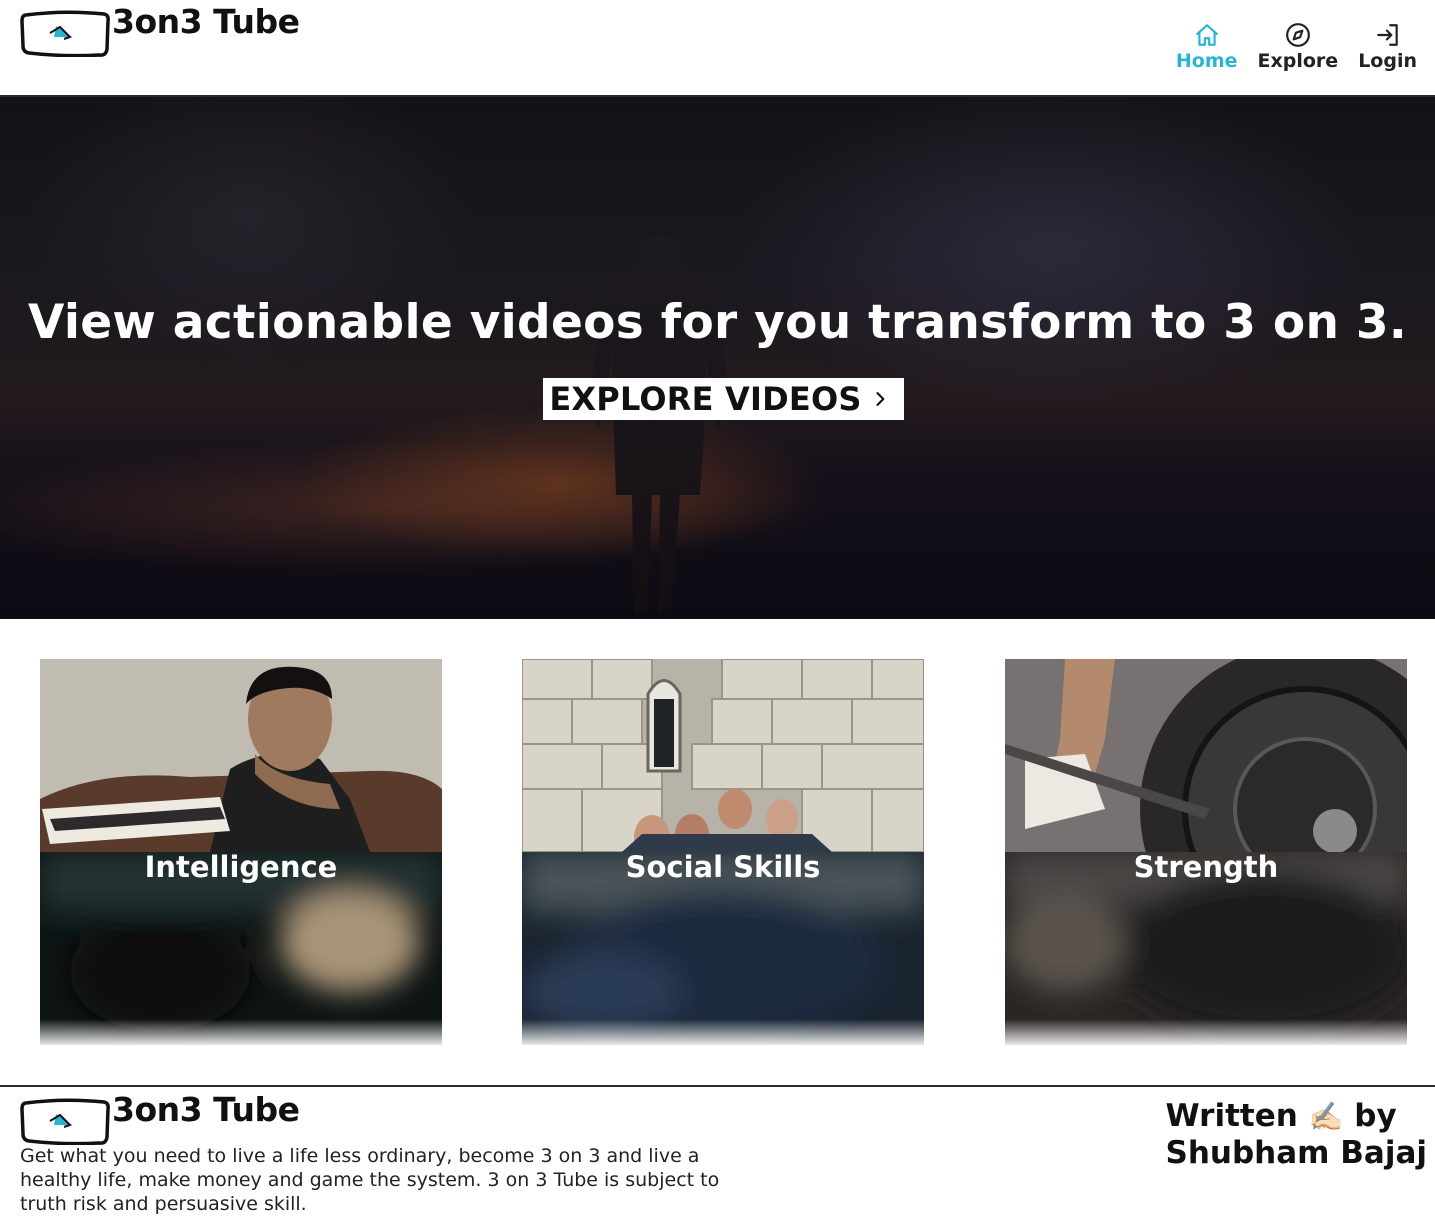 The height and width of the screenshot is (1227, 1435). I want to click on category-label: Intelligence, so click(241, 867).